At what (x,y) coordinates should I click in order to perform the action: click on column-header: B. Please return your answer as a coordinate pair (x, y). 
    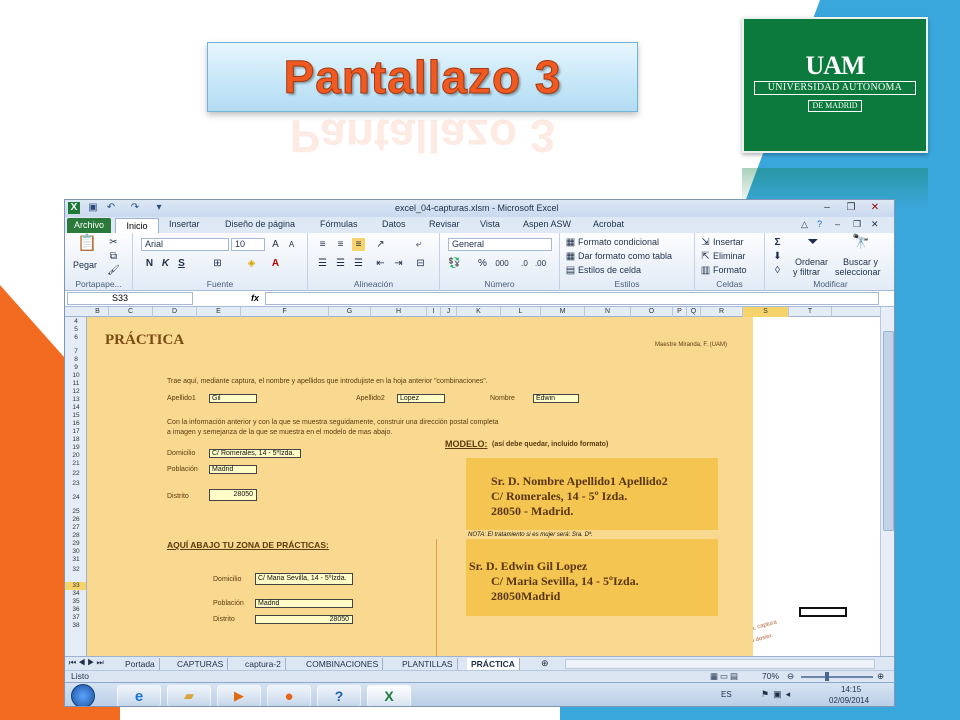
    Looking at the image, I should click on (98, 312).